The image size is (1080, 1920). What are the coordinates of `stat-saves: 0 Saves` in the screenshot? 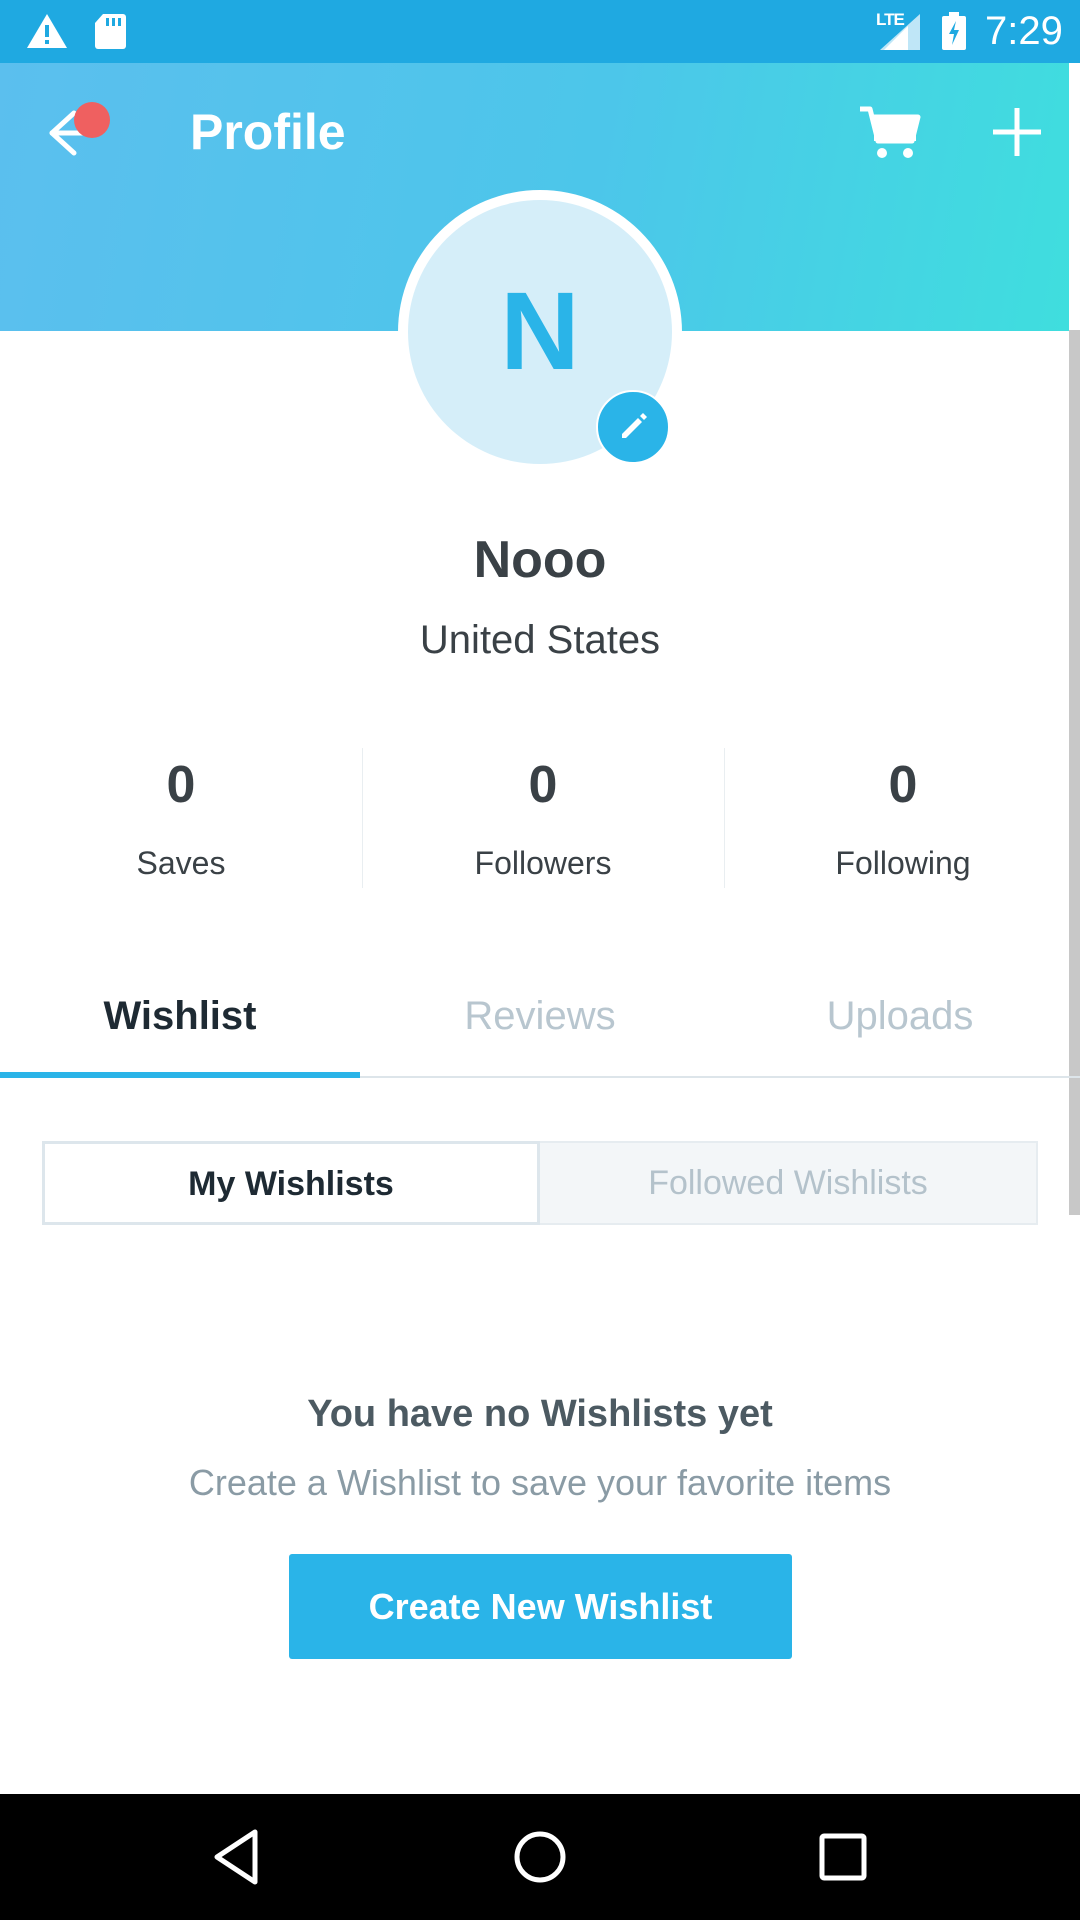 It's located at (181, 815).